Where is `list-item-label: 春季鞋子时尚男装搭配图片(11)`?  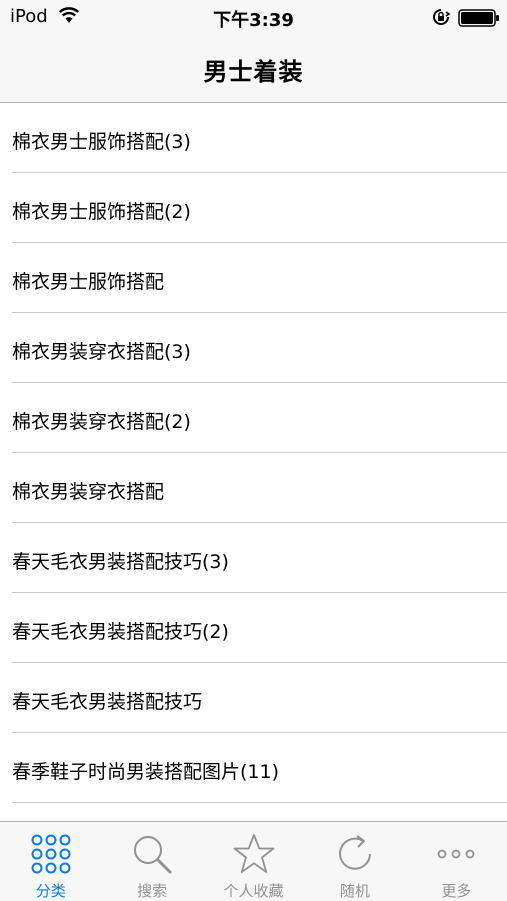 list-item-label: 春季鞋子时尚男装搭配图片(11) is located at coordinates (146, 772).